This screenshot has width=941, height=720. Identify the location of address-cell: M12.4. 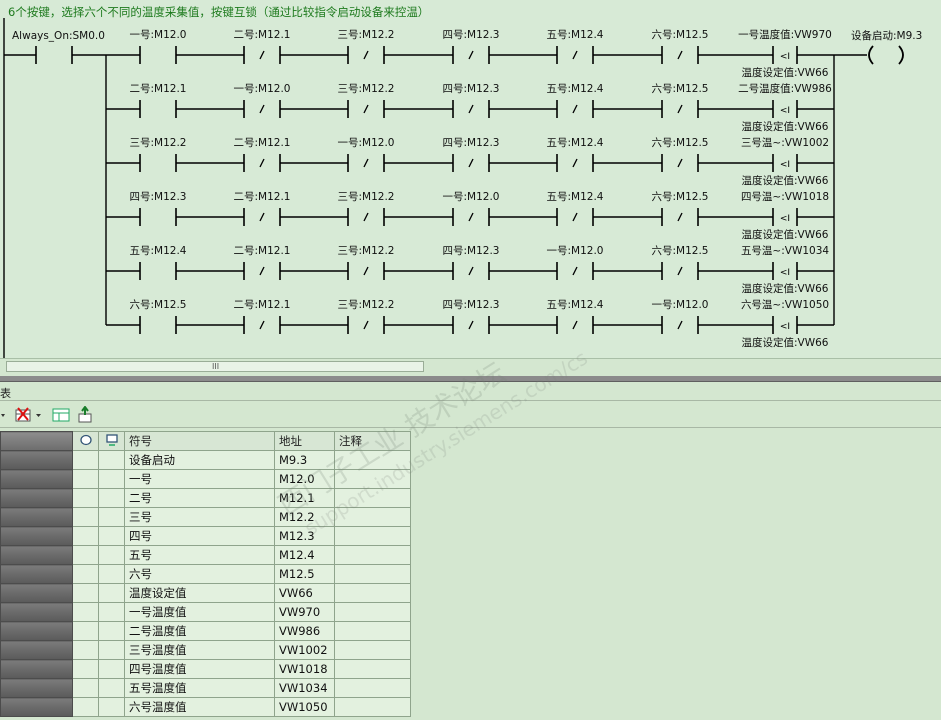
(304, 555).